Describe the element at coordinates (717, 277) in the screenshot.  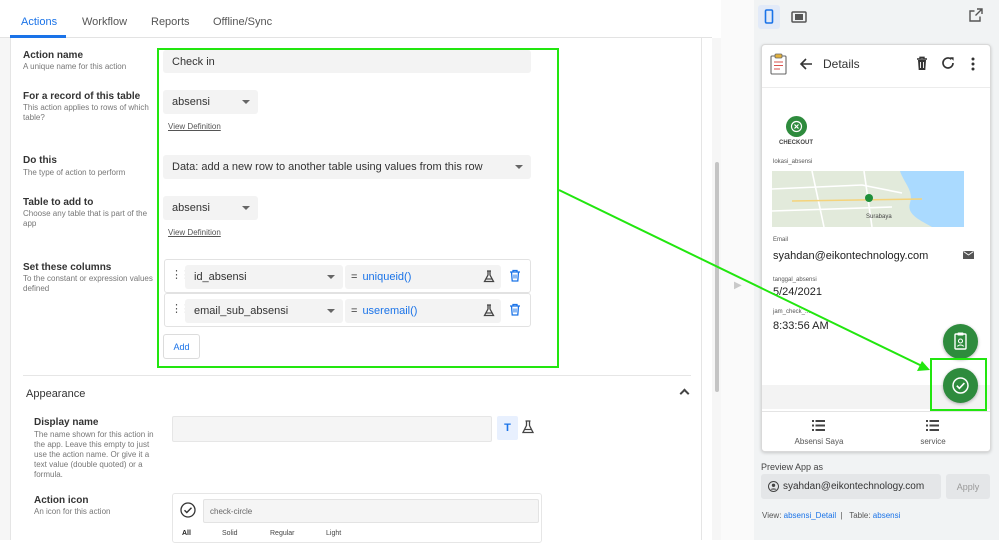
I see `editor-scrollbar-thumb` at that location.